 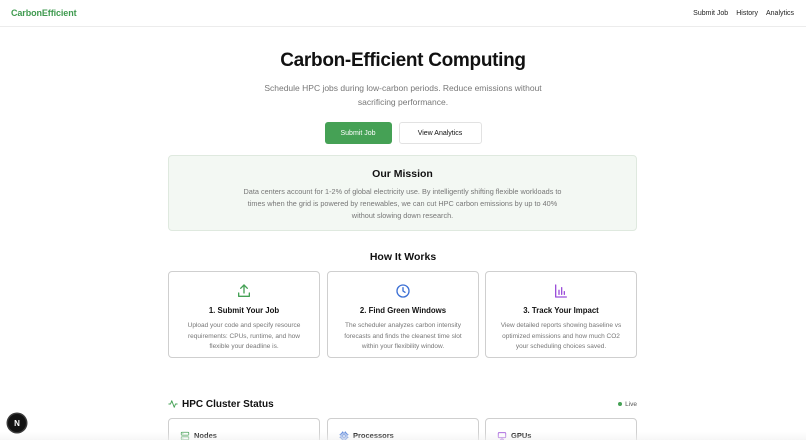 What do you see at coordinates (521, 435) in the screenshot?
I see `stat-label: GPUs` at bounding box center [521, 435].